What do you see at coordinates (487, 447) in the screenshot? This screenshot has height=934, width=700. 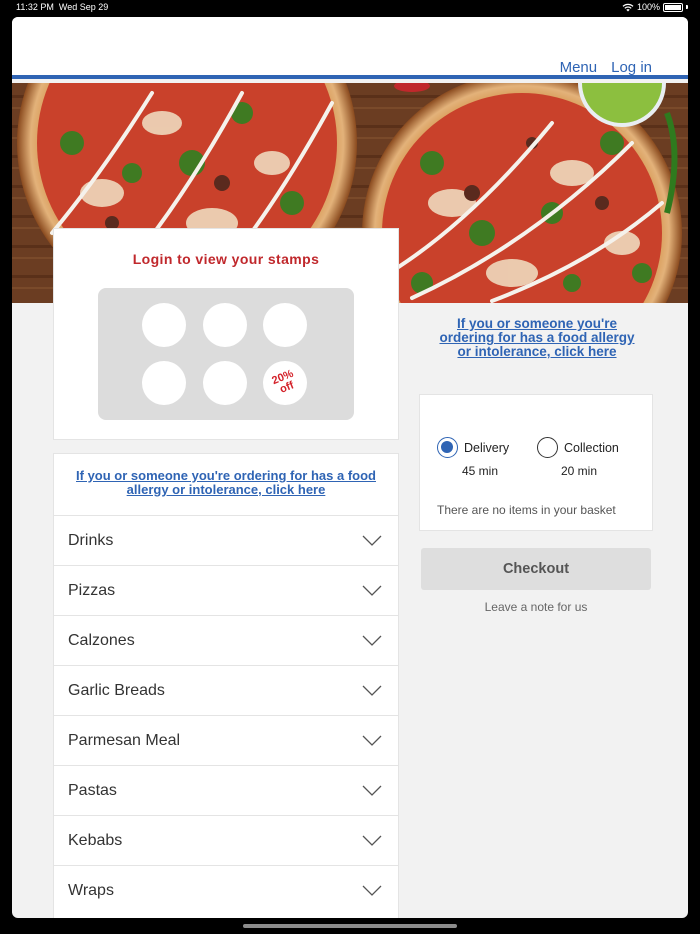 I see `delivery-label: Delivery` at bounding box center [487, 447].